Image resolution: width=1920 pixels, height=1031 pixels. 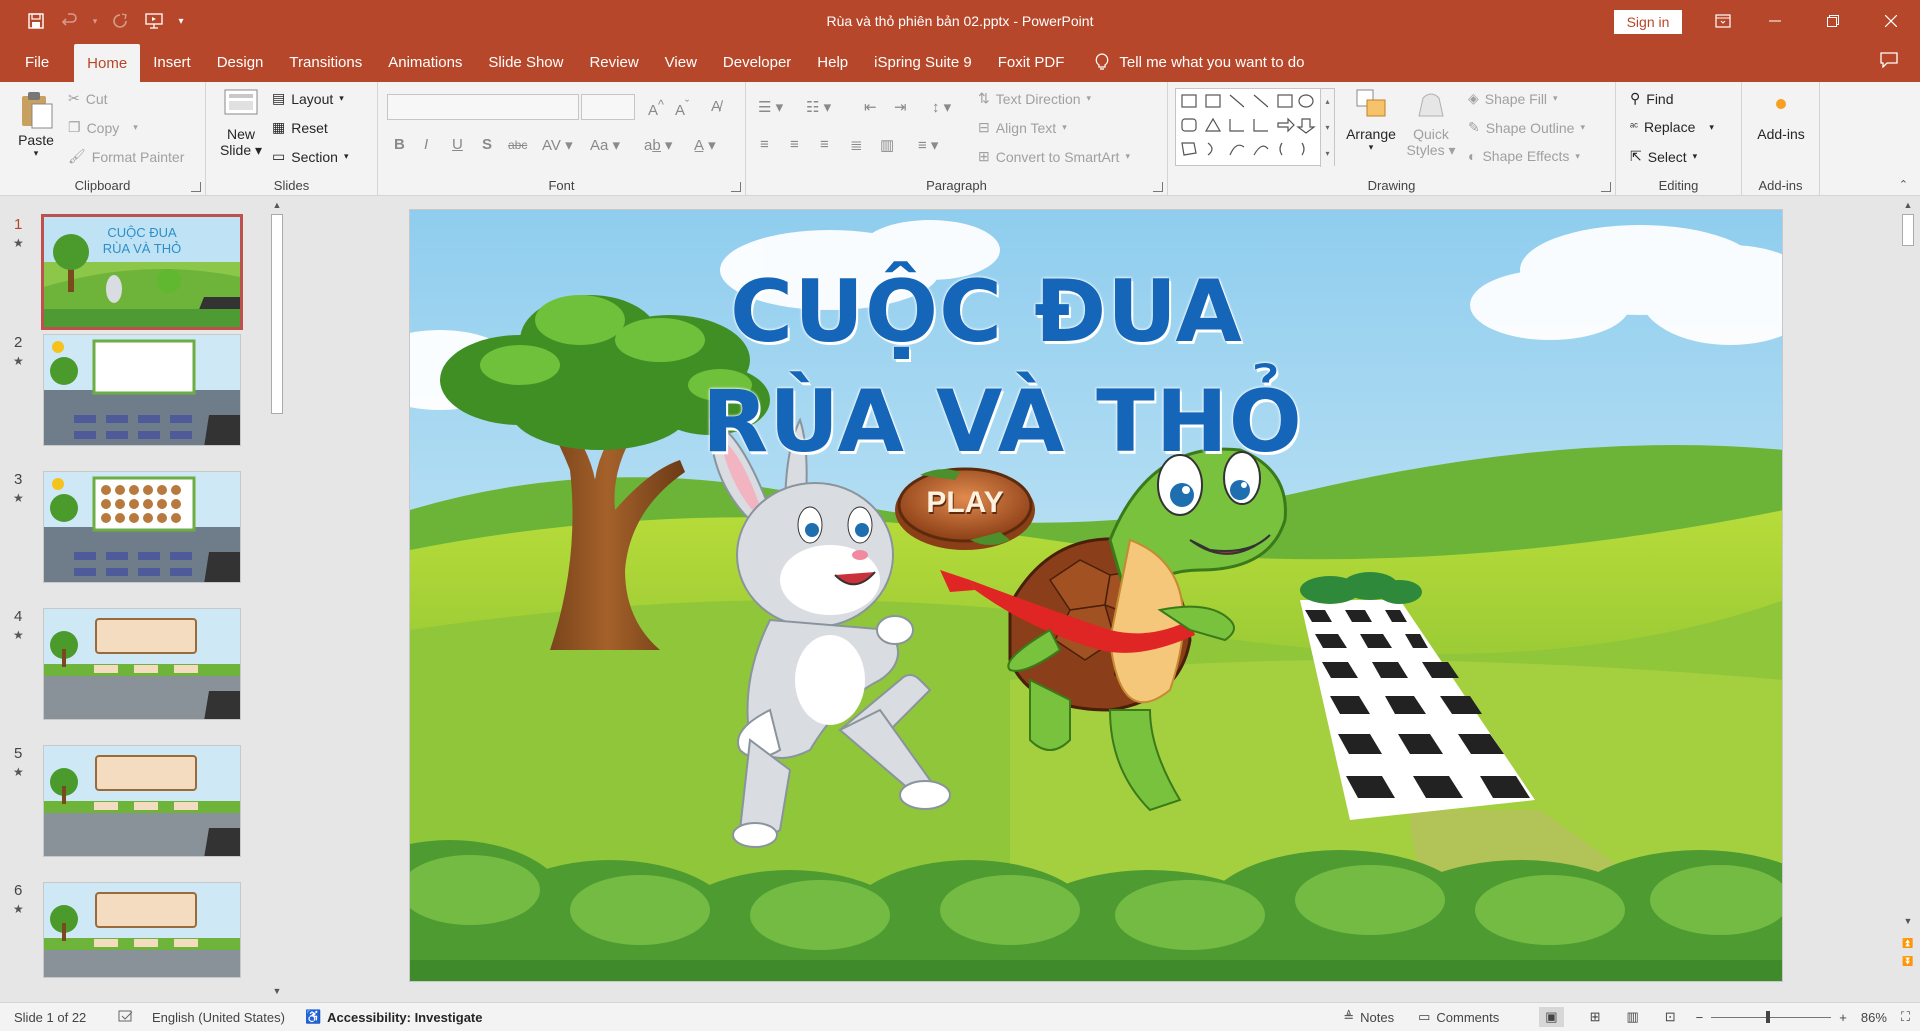 What do you see at coordinates (88, 98) in the screenshot?
I see `cut-button: ✂ Cut` at bounding box center [88, 98].